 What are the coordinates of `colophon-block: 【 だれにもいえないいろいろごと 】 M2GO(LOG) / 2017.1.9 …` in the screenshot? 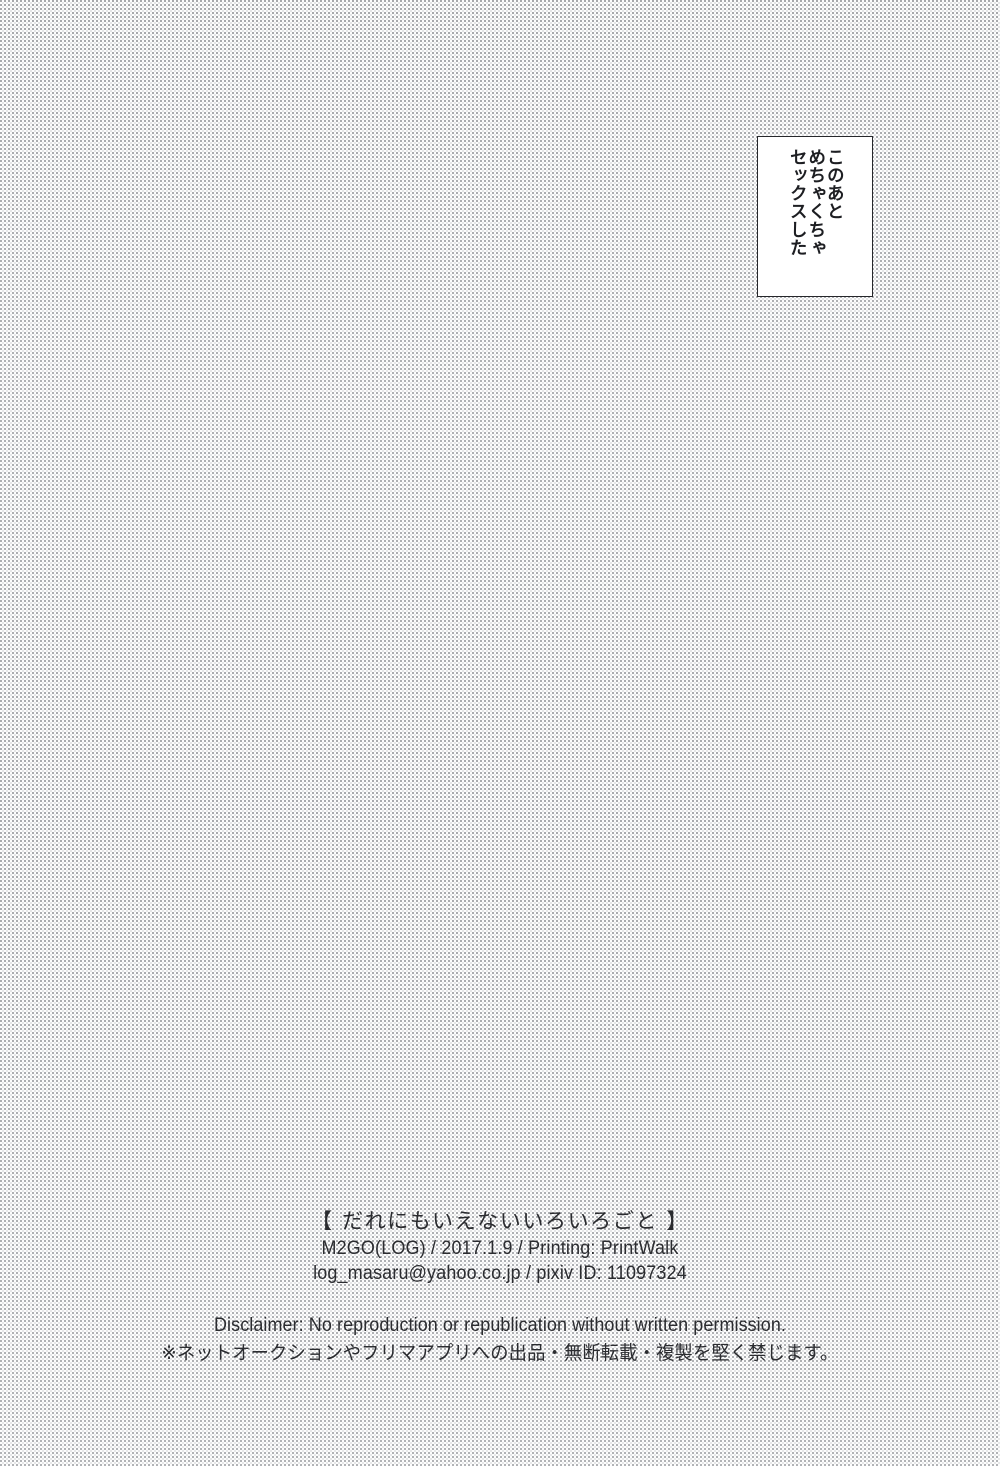 It's located at (500, 1286).